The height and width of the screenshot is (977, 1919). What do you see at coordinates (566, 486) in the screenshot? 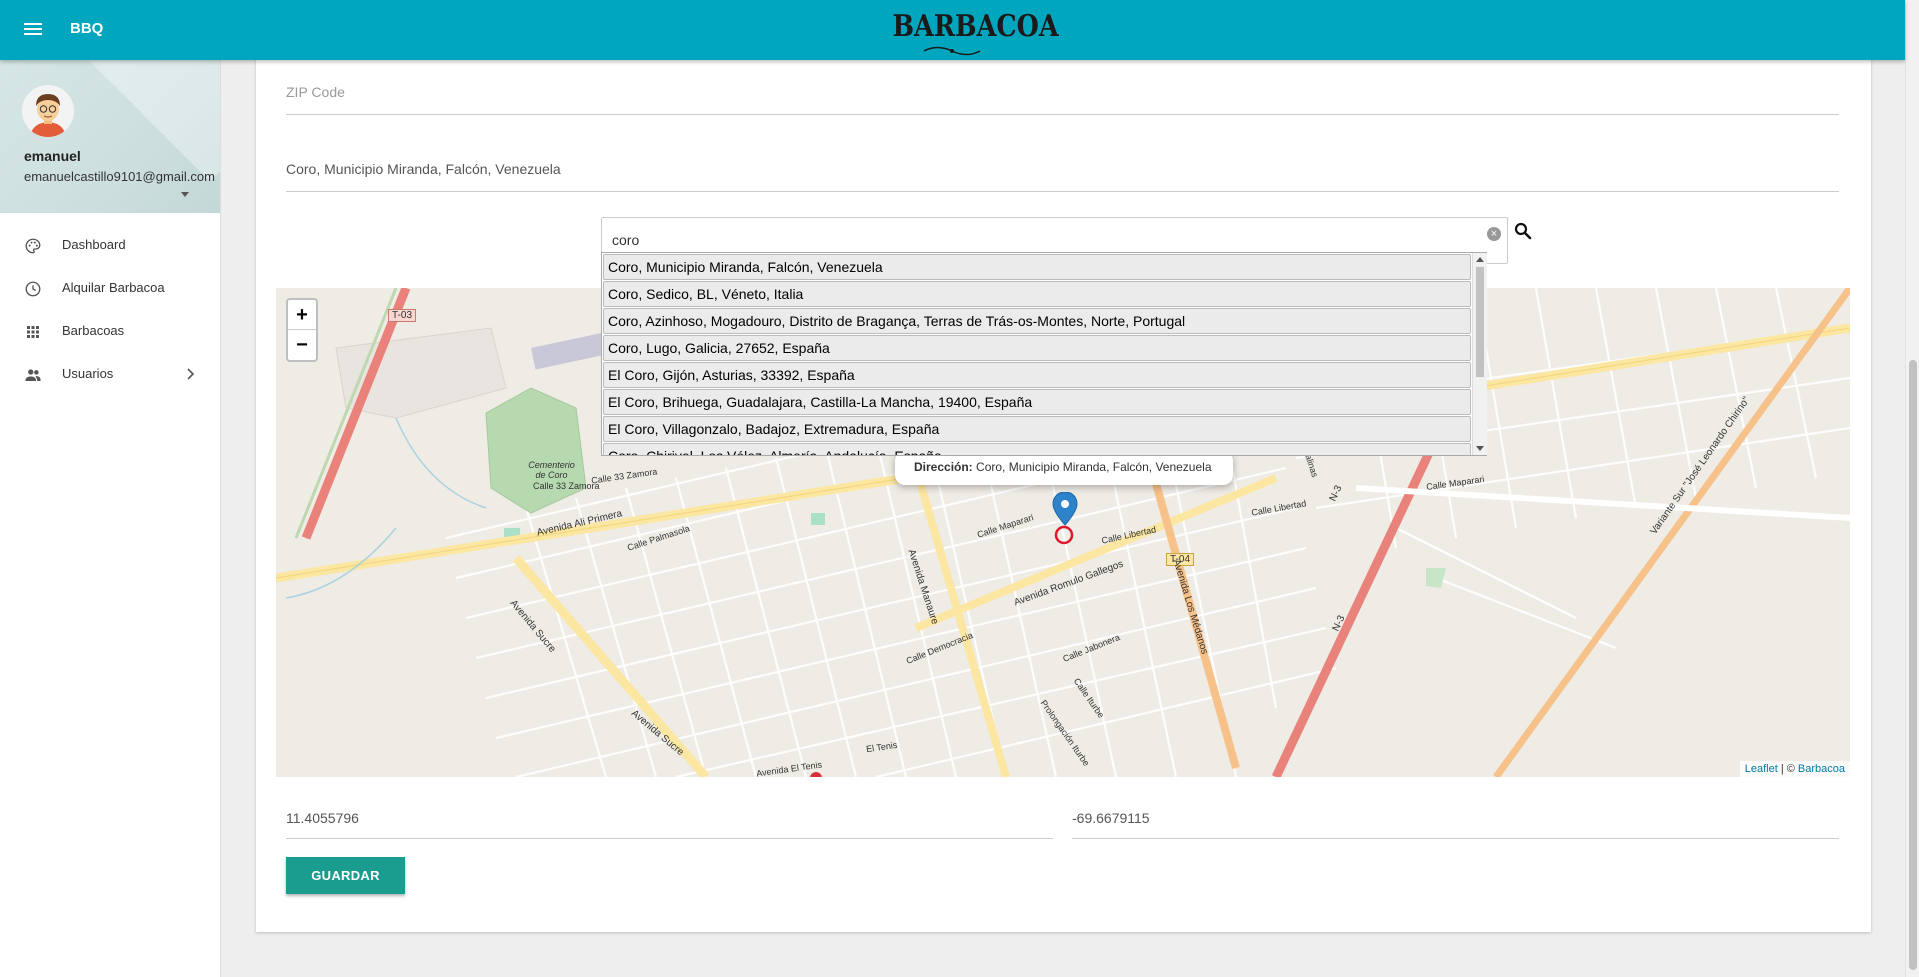
I see `map-label-calle33: Calle 33 Zamora` at bounding box center [566, 486].